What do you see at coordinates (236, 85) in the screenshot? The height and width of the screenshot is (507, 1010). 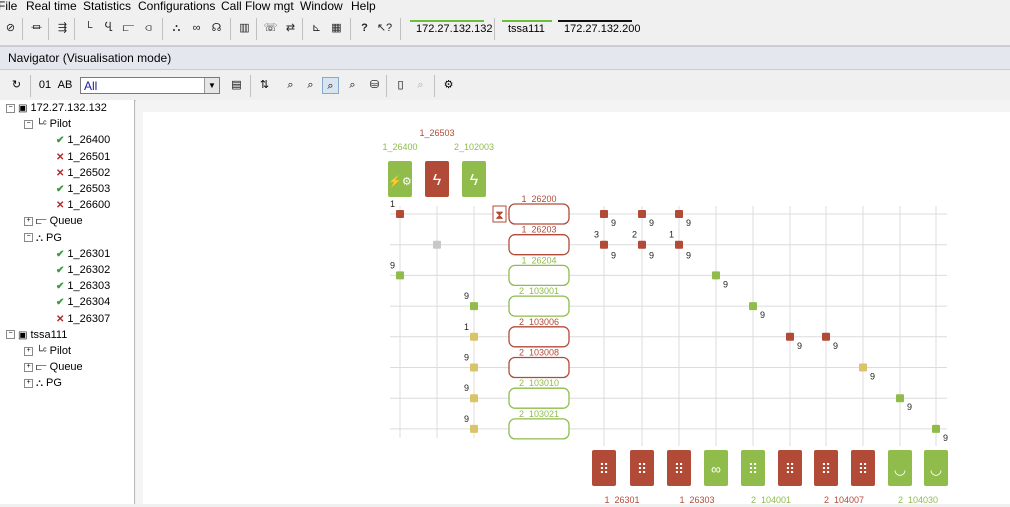 I see `list-view-icon: ▤` at bounding box center [236, 85].